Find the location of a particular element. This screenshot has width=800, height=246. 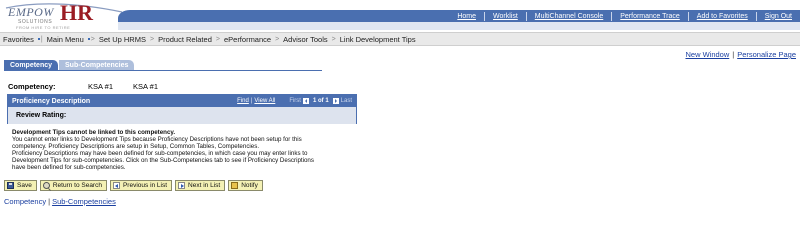

home-link: Home is located at coordinates (466, 16).